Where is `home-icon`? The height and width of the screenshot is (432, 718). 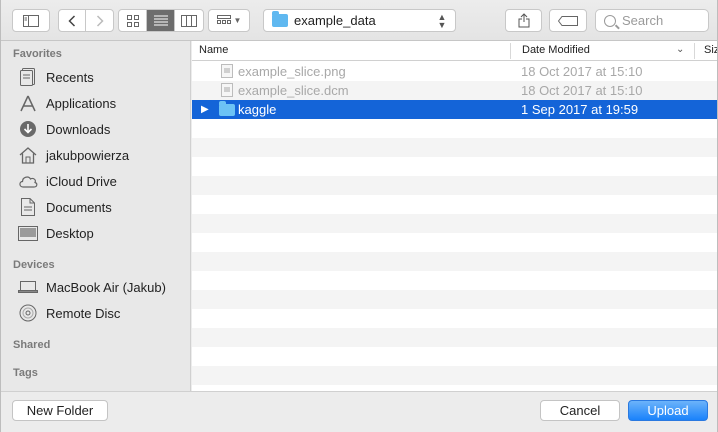 home-icon is located at coordinates (28, 155).